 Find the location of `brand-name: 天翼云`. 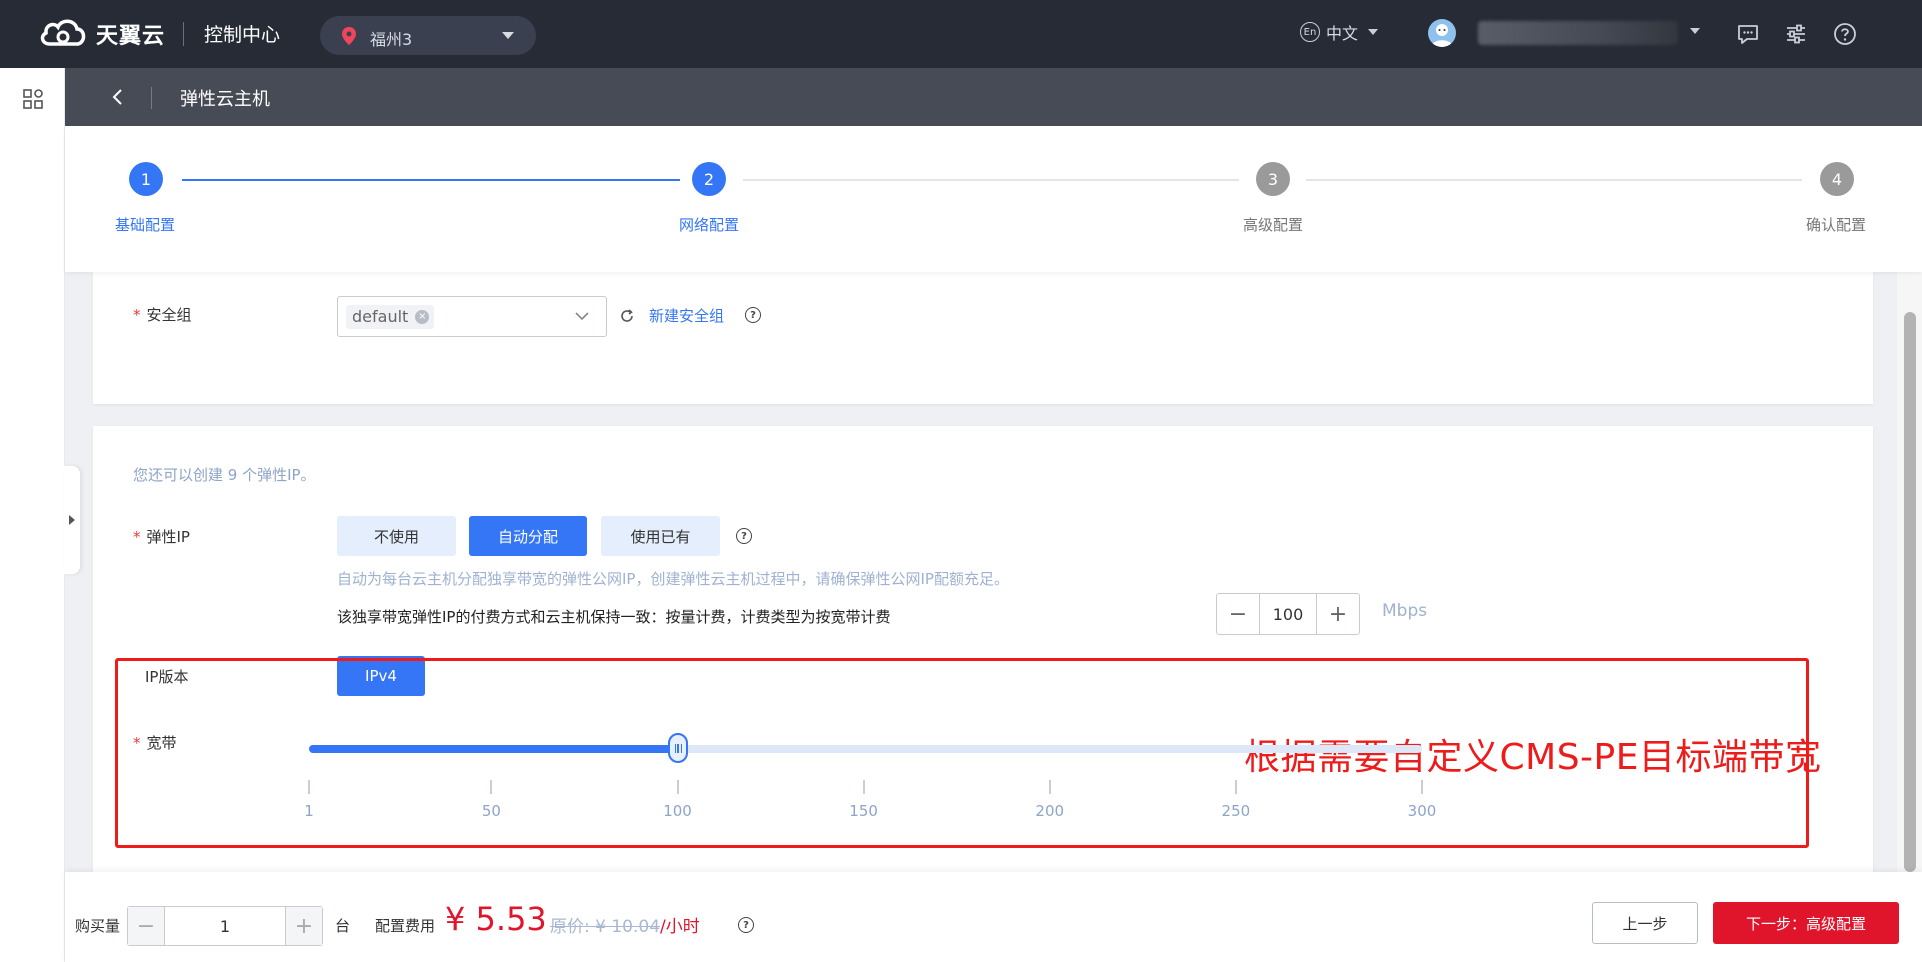

brand-name: 天翼云 is located at coordinates (131, 36).